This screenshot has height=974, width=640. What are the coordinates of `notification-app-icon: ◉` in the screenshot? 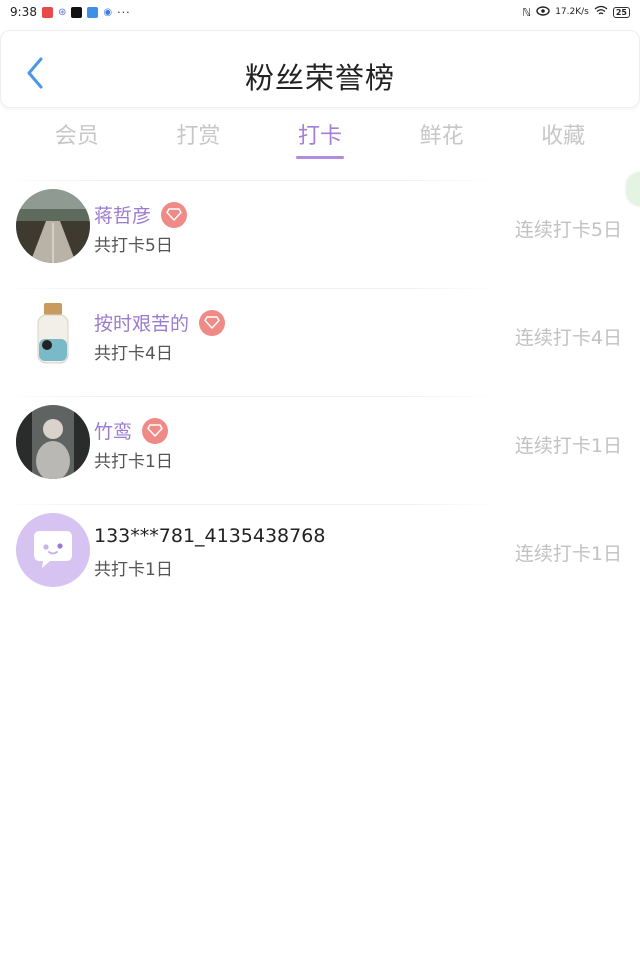 It's located at (108, 12).